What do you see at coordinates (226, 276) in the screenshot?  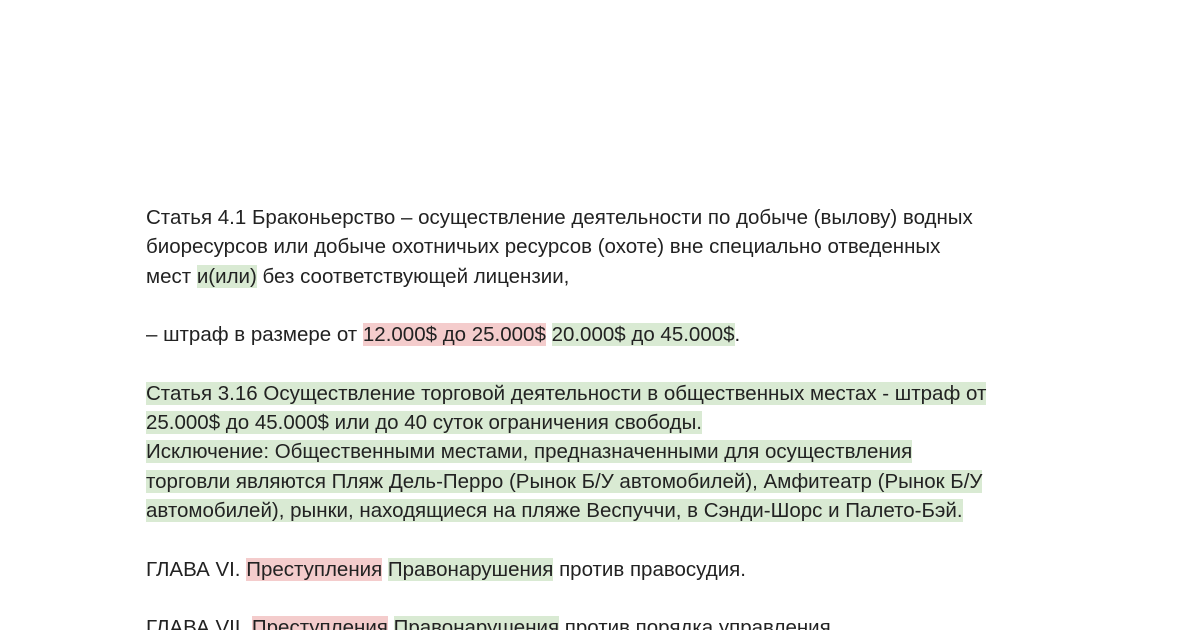 I see `added-text-highlight: и(или)` at bounding box center [226, 276].